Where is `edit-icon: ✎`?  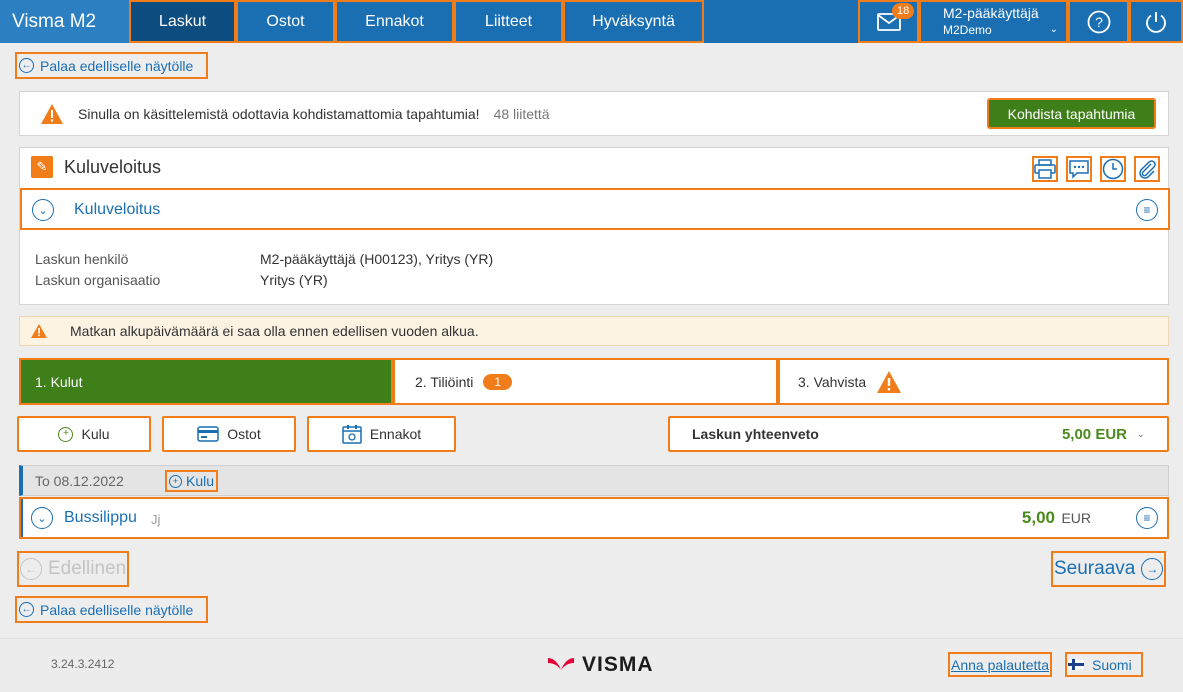
edit-icon: ✎ is located at coordinates (42, 167).